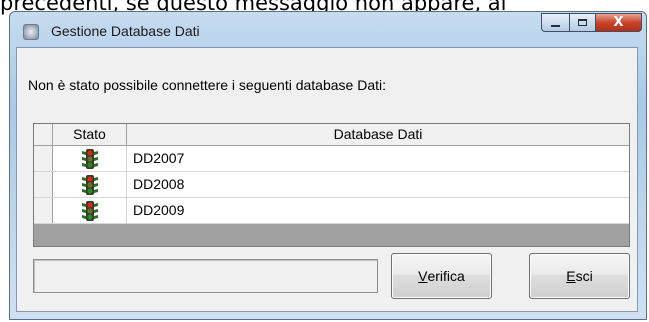 This screenshot has height=322, width=649. I want to click on app-icon, so click(31, 32).